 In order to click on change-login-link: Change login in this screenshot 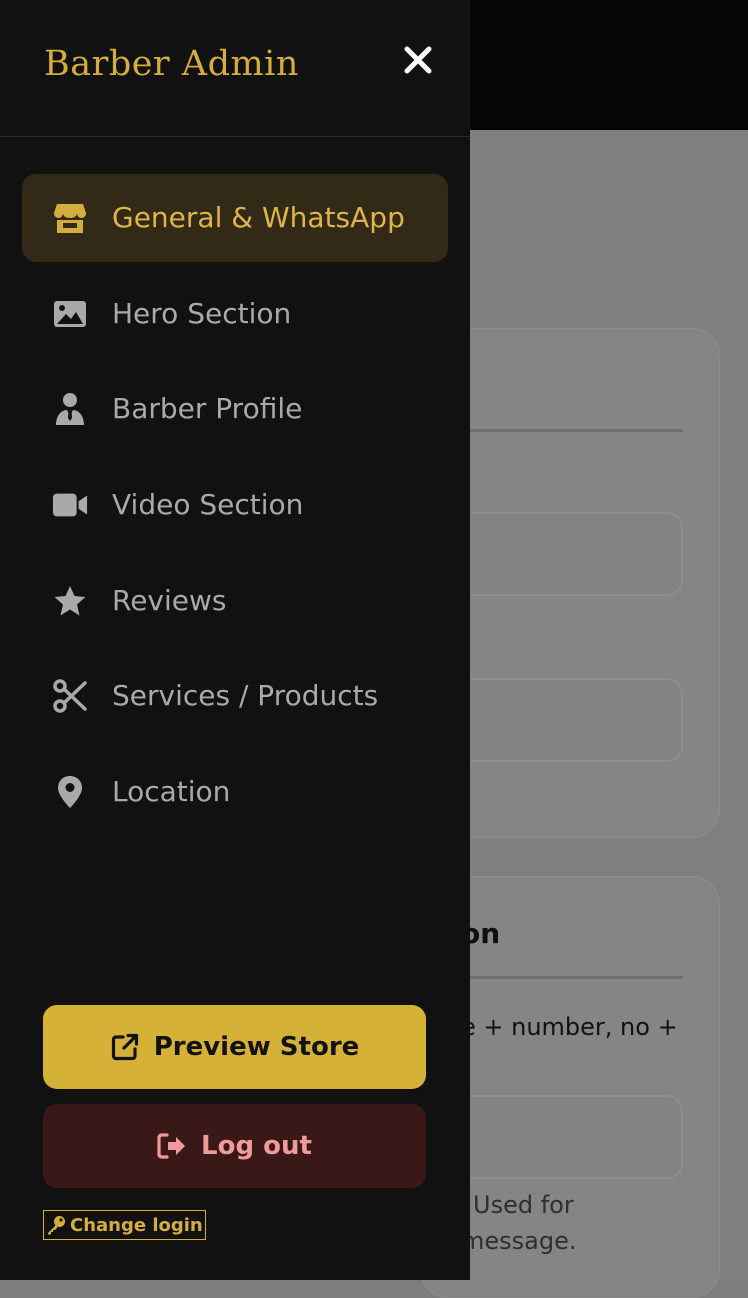, I will do `click(124, 1225)`.